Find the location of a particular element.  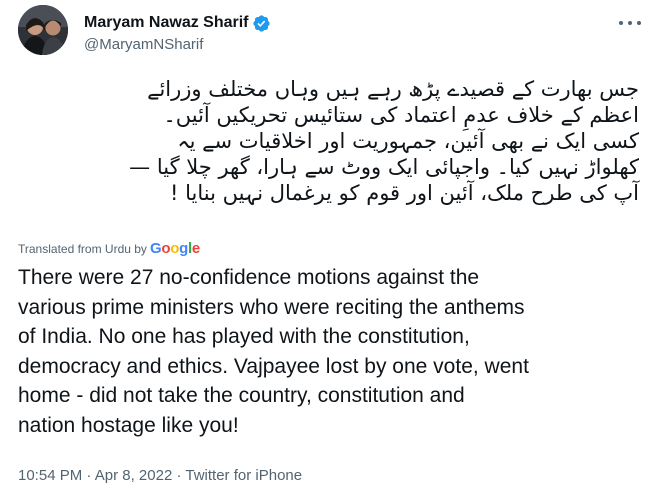

more-options-icon is located at coordinates (630, 23).